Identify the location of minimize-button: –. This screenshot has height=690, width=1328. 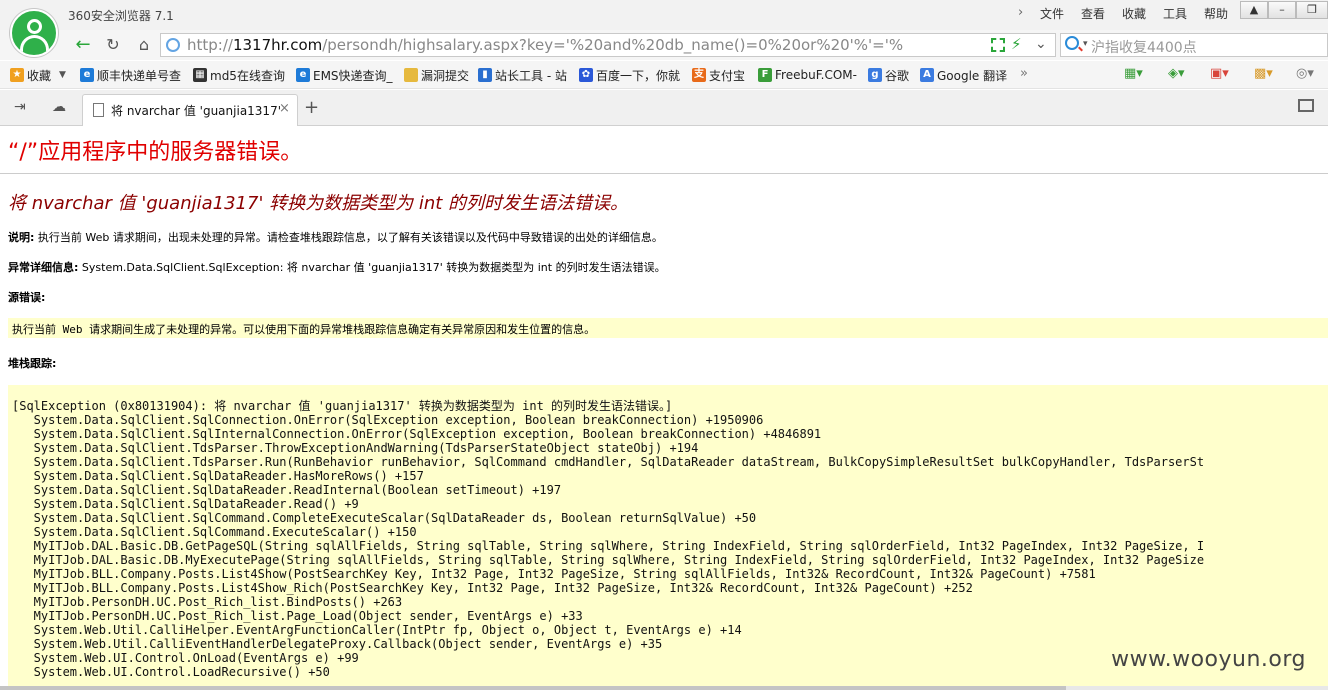
(1282, 10).